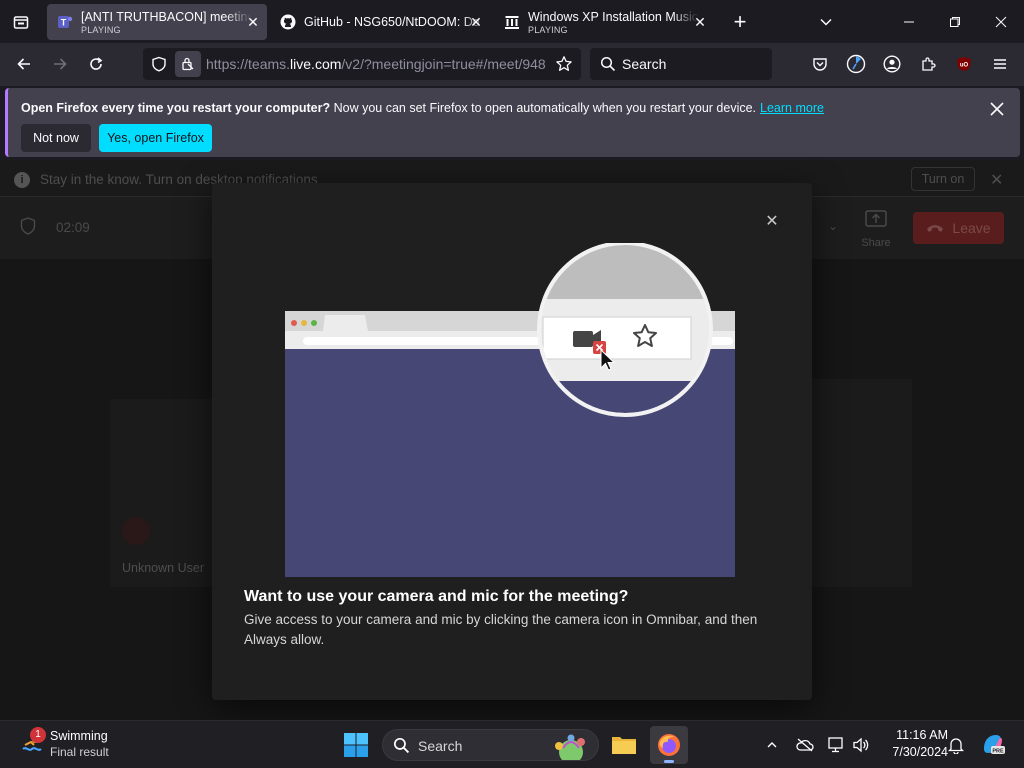  Describe the element at coordinates (22, 180) in the screenshot. I see `info-icon: i` at that location.